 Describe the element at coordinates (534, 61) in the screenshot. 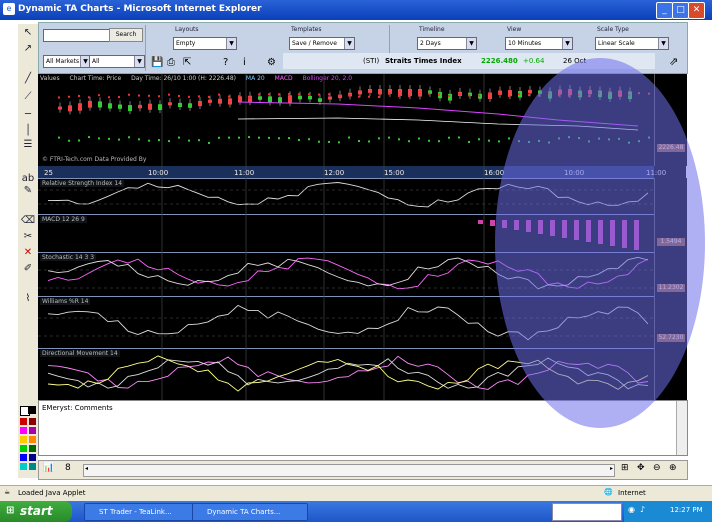

I see `change-value: +0.64` at that location.